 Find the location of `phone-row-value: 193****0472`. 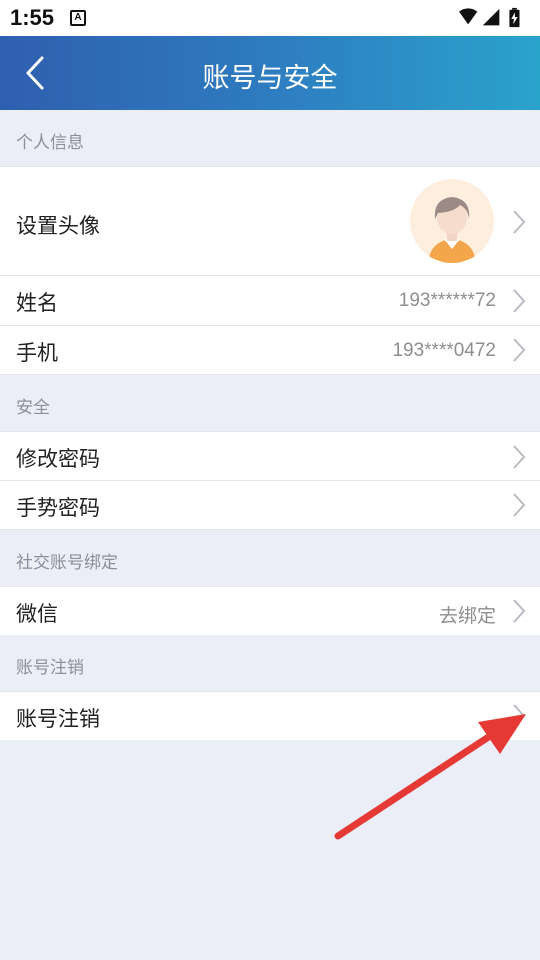

phone-row-value: 193****0472 is located at coordinates (444, 350).